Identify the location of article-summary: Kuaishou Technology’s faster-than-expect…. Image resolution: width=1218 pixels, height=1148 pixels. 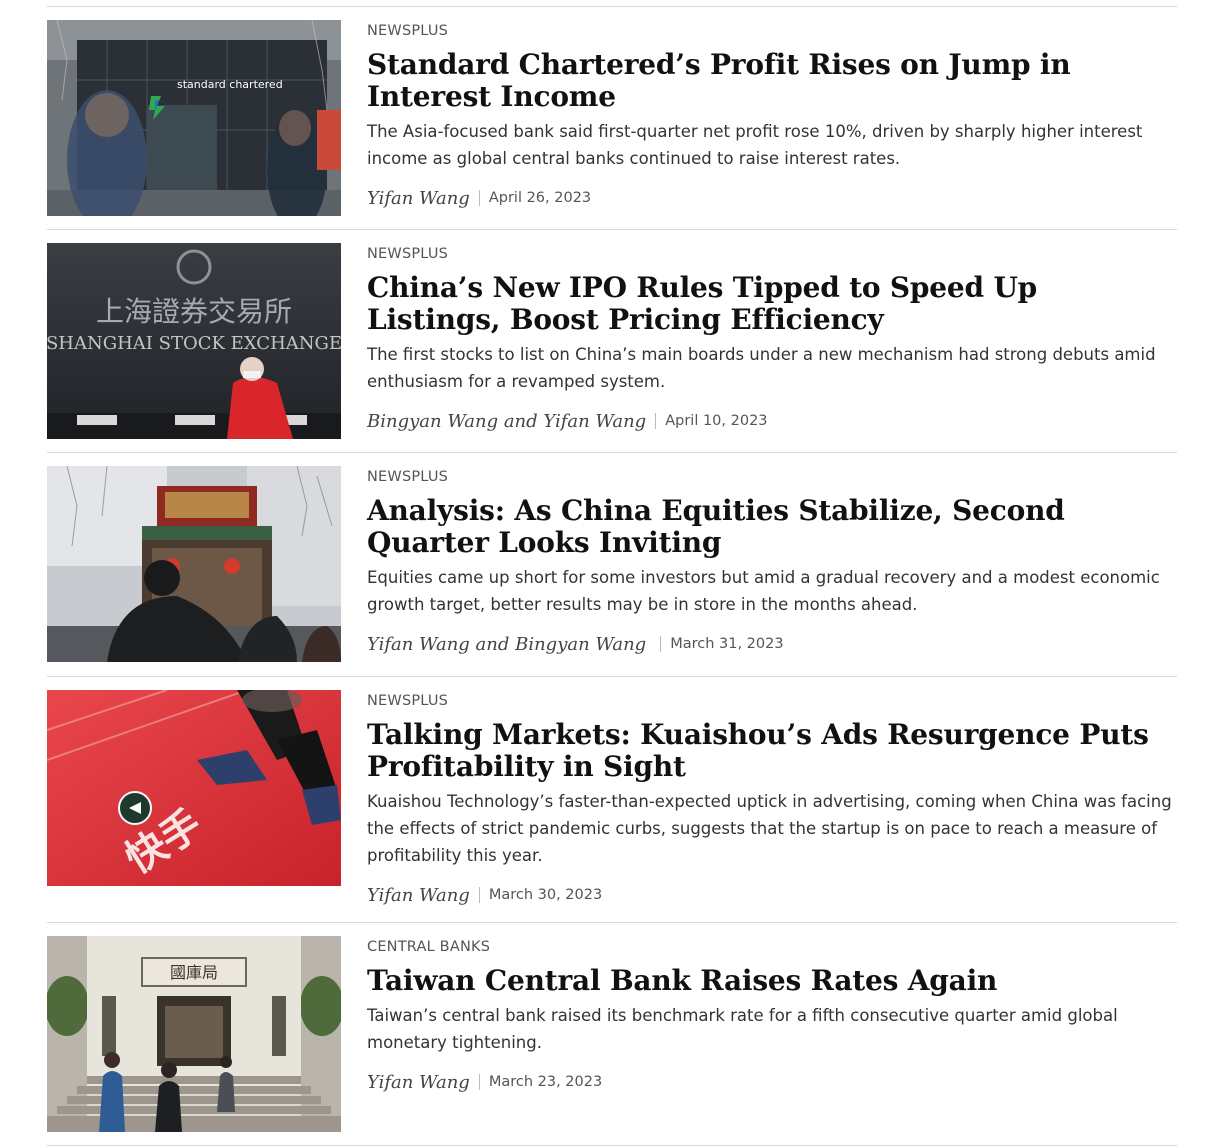
(769, 828).